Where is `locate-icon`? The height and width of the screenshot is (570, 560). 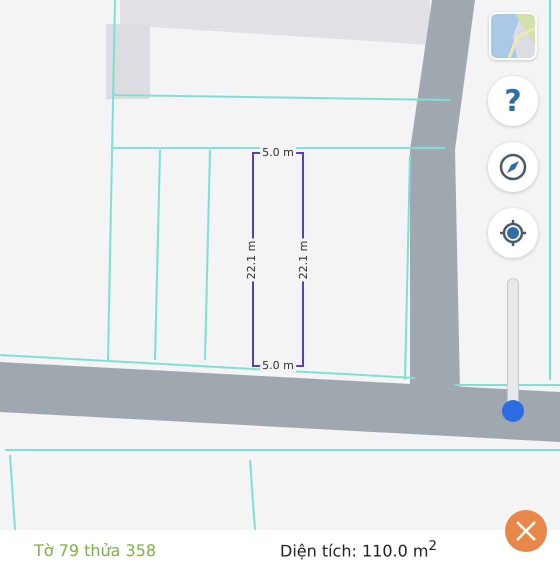
locate-icon is located at coordinates (513, 233).